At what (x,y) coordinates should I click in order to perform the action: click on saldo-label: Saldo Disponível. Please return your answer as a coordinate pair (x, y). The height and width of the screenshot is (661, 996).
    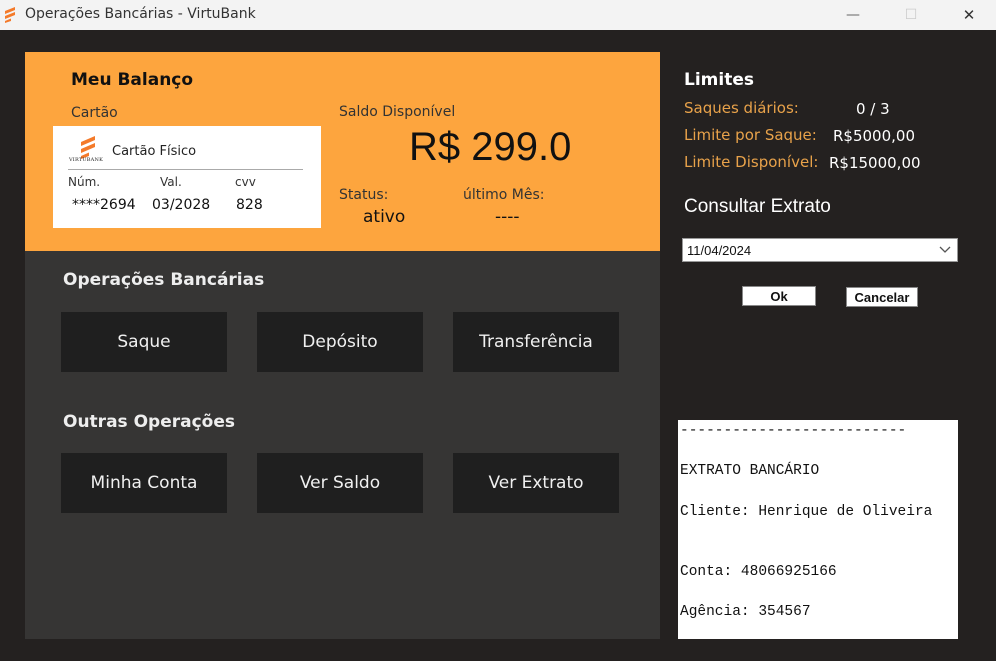
    Looking at the image, I should click on (397, 112).